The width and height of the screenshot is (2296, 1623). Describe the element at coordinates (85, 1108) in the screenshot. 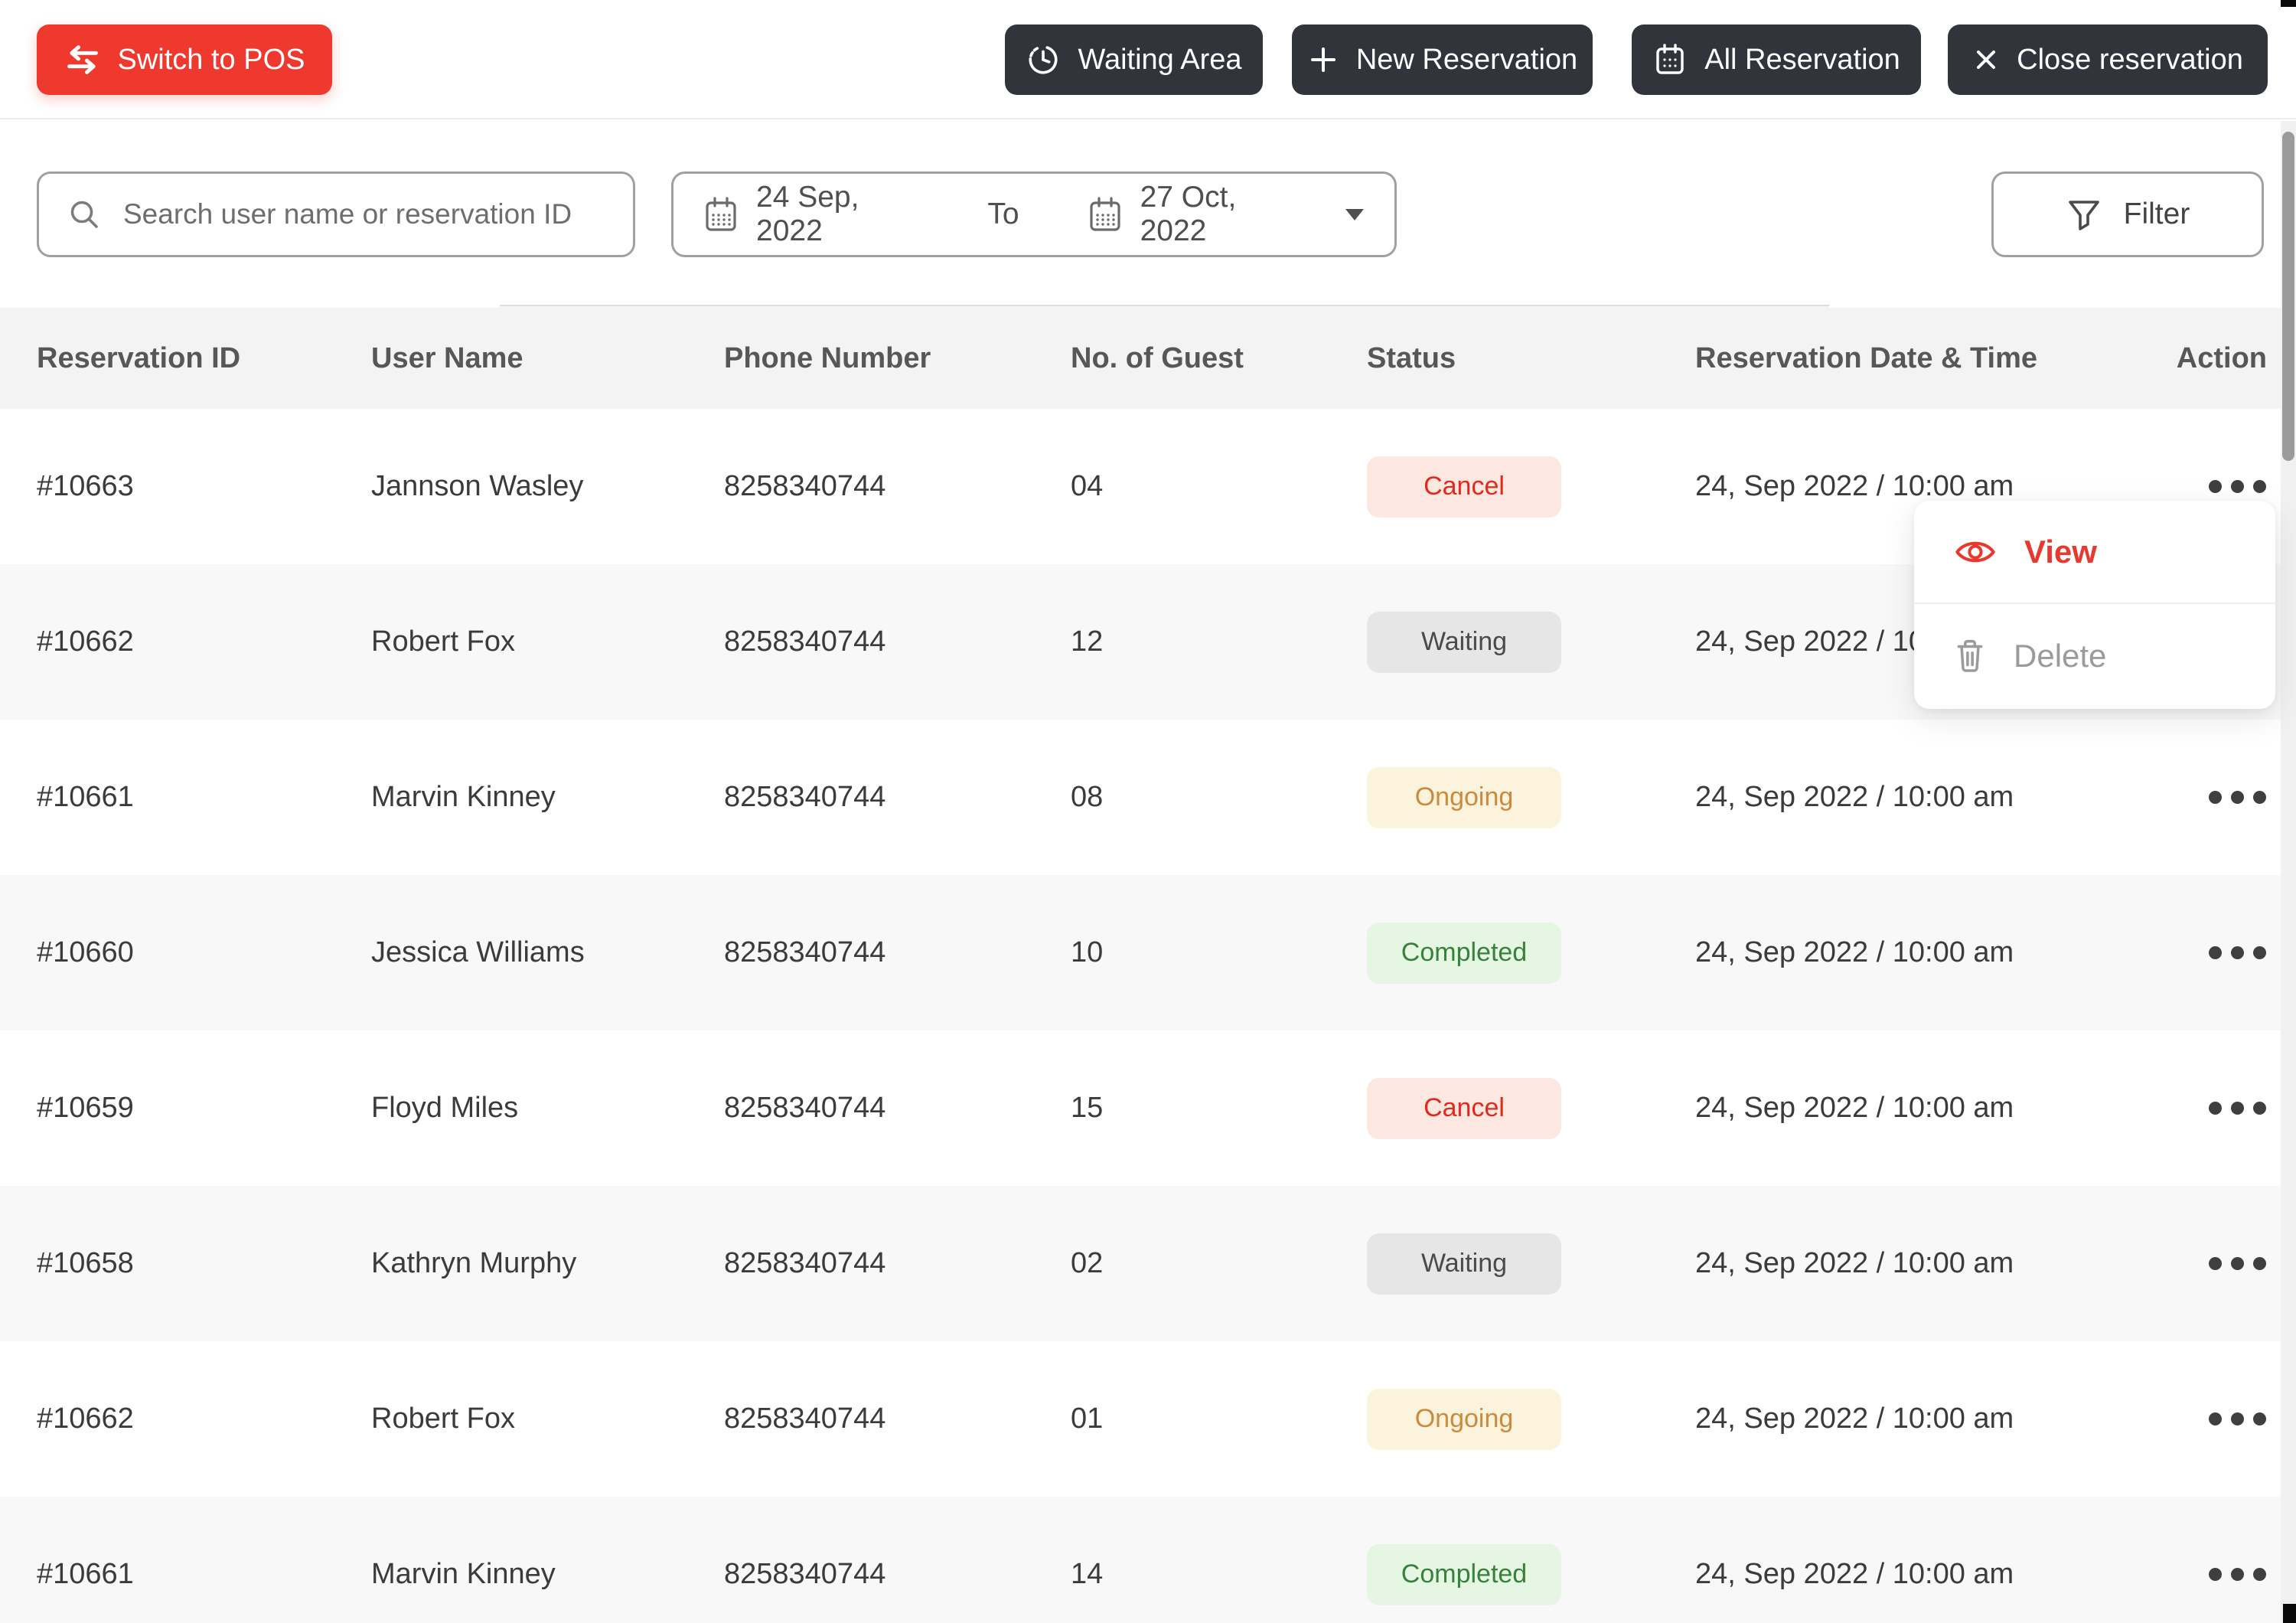

I see `reservation-id-cell: #10659` at that location.